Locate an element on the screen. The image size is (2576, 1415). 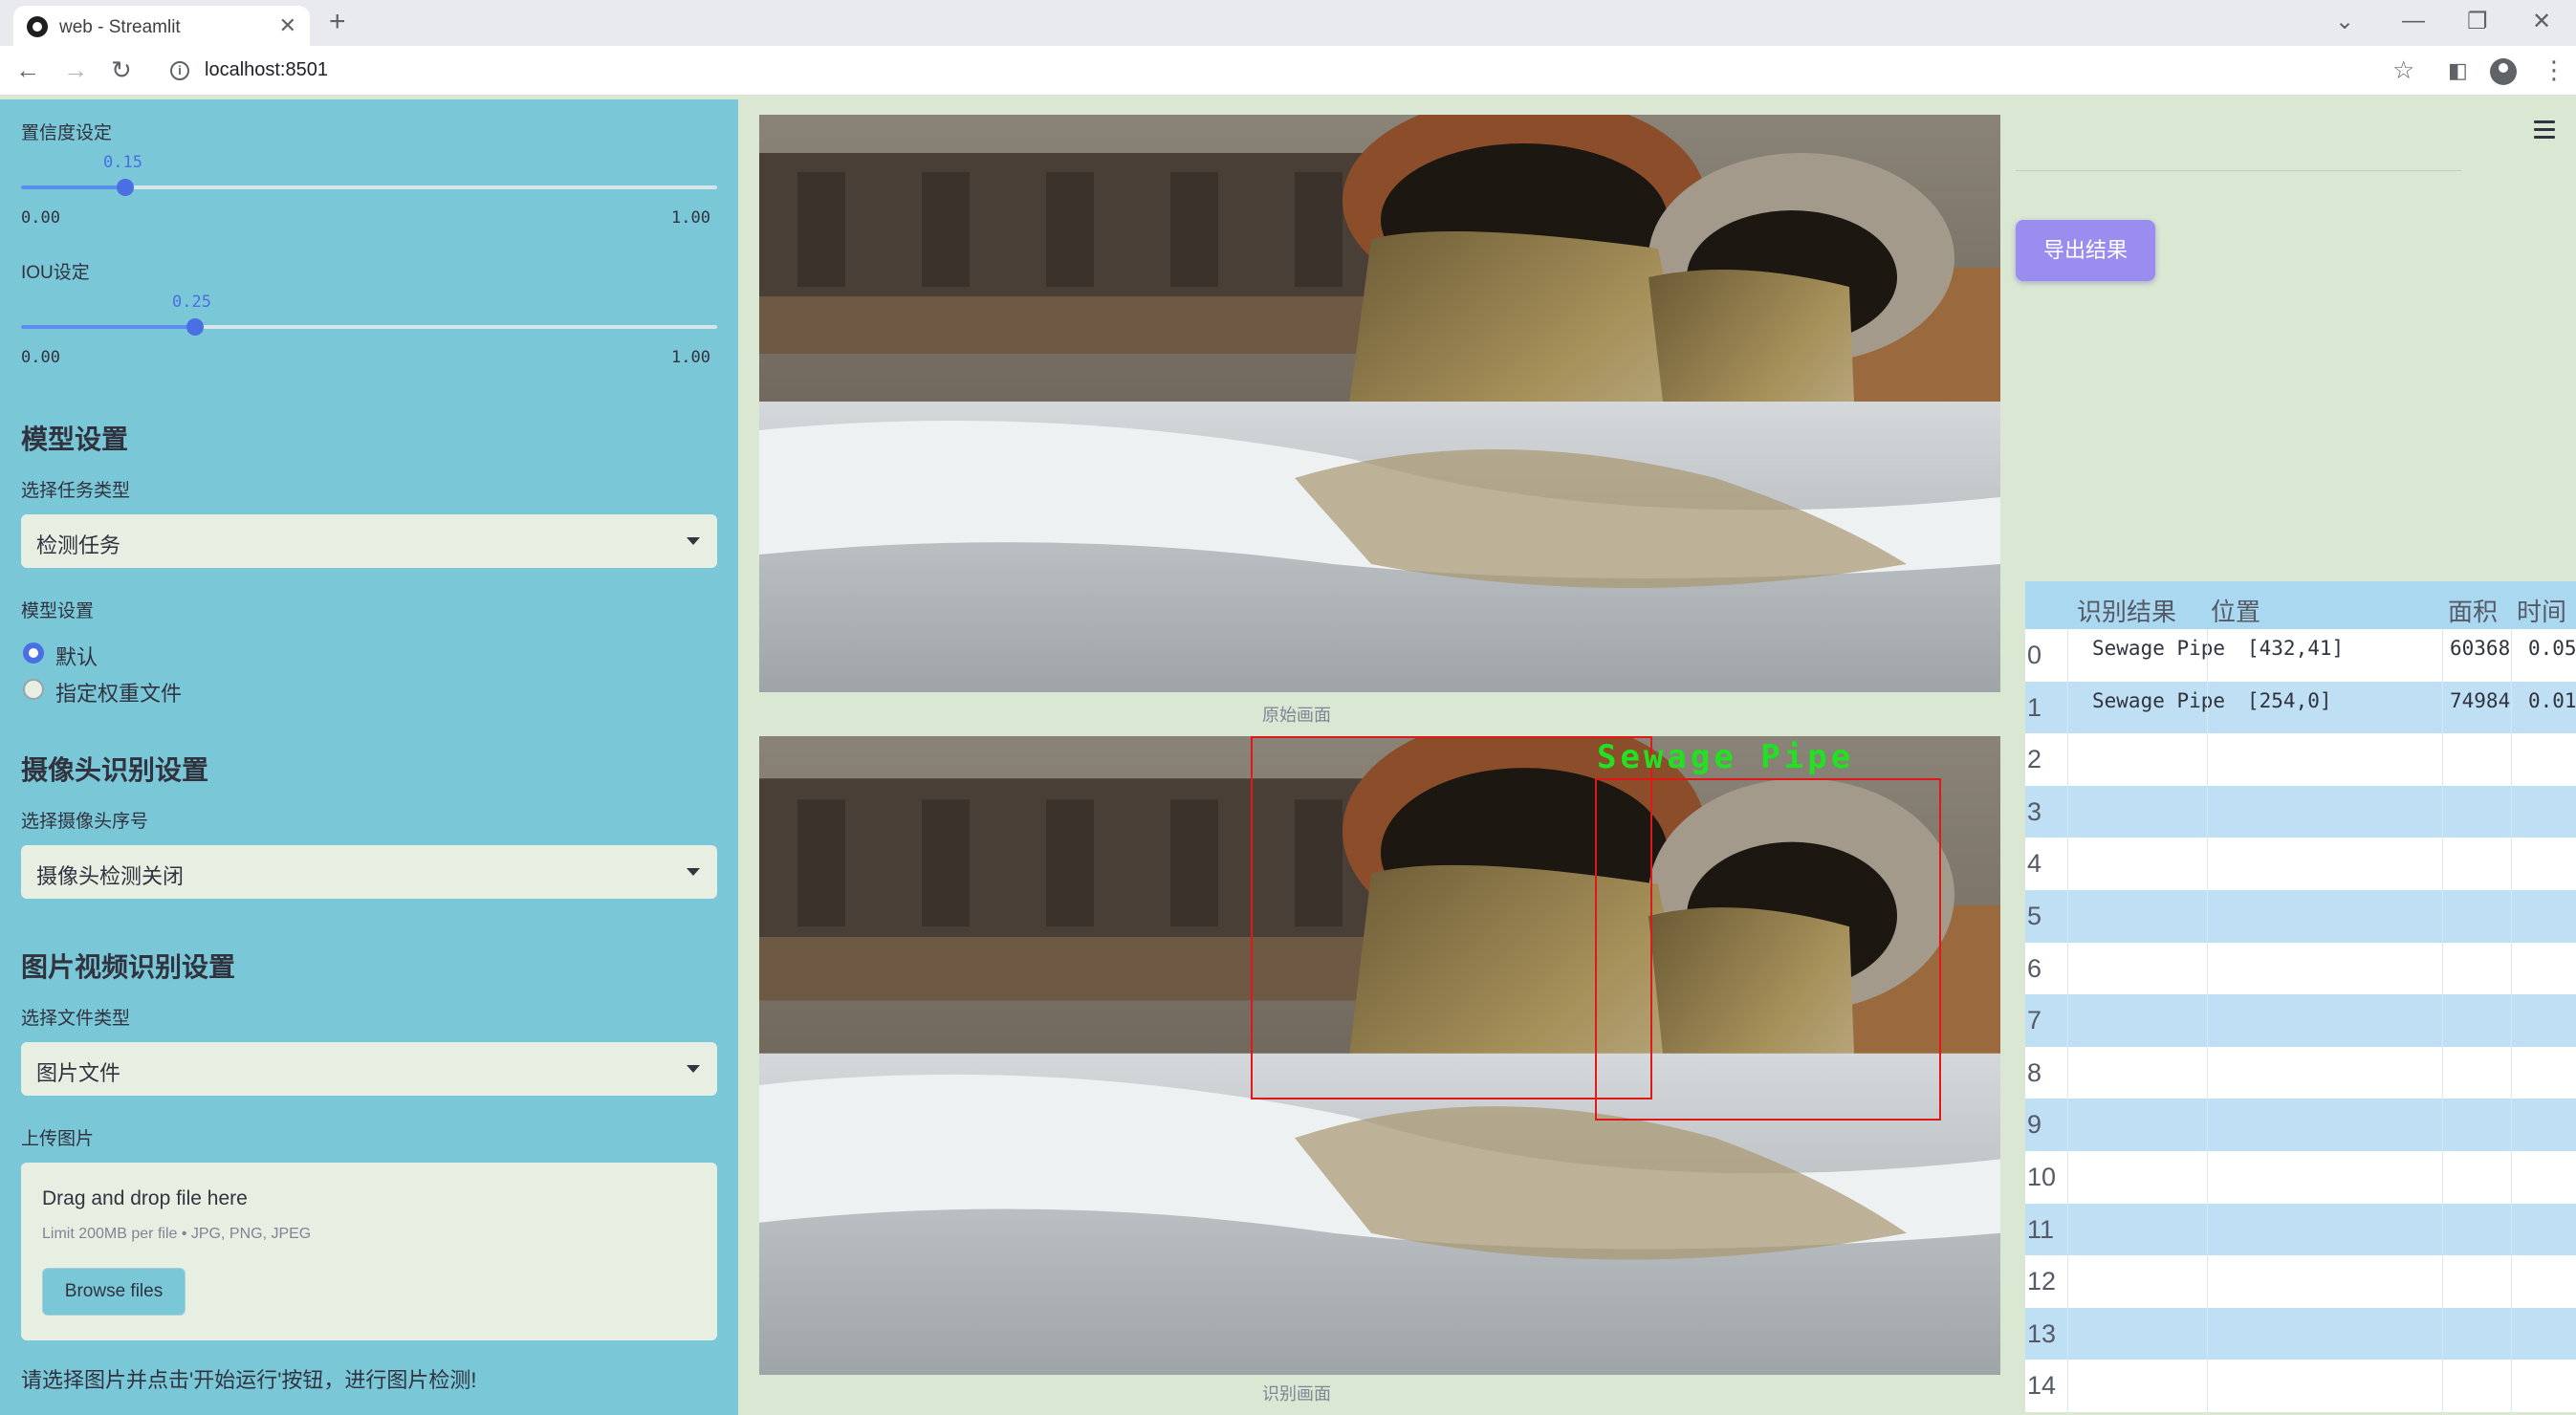
table-row: 9 is located at coordinates (2300, 1125).